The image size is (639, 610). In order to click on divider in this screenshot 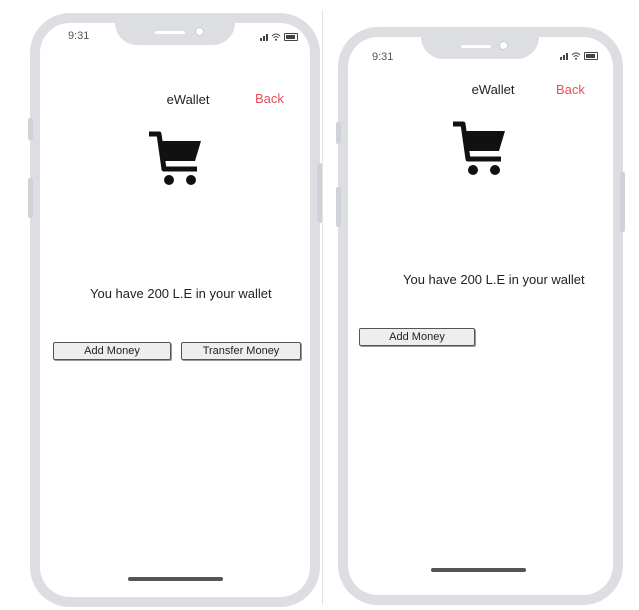, I will do `click(322, 307)`.